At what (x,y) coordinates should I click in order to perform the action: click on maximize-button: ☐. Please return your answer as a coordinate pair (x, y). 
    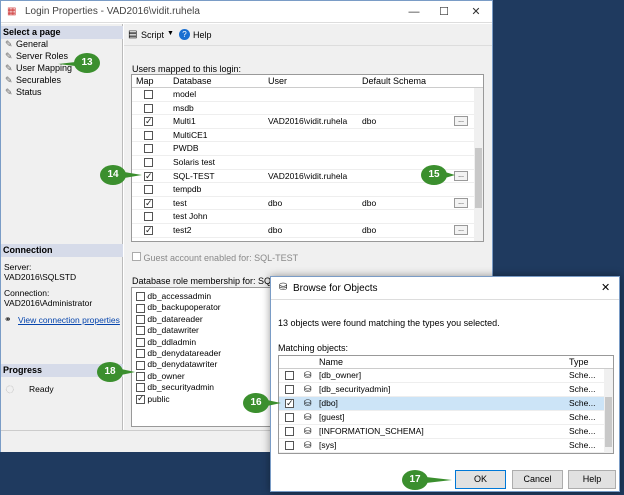
    Looking at the image, I should click on (444, 12).